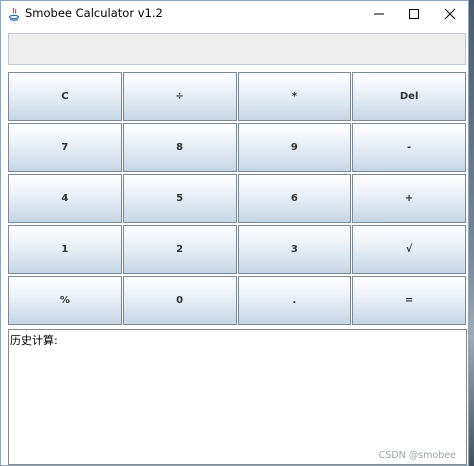 The image size is (474, 466). Describe the element at coordinates (14, 13) in the screenshot. I see `java-app-icon` at that location.